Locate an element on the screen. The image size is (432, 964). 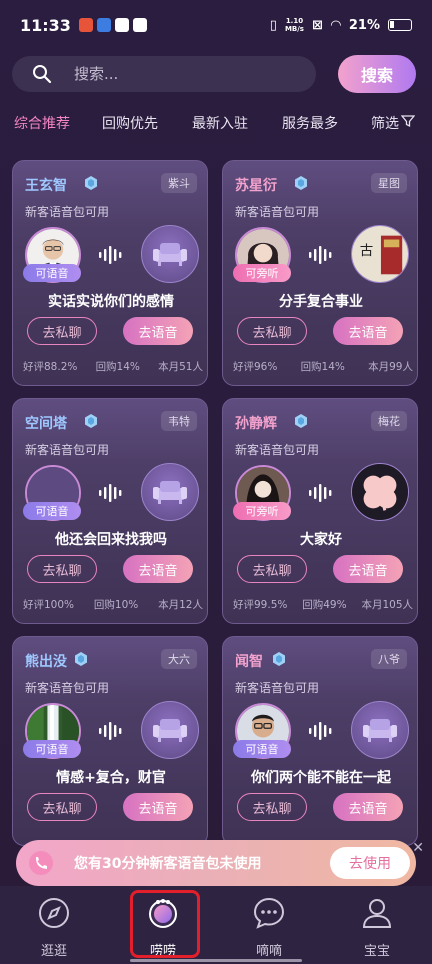
advisor-headline: 实话实说你们的感情 is located at coordinates (111, 302).